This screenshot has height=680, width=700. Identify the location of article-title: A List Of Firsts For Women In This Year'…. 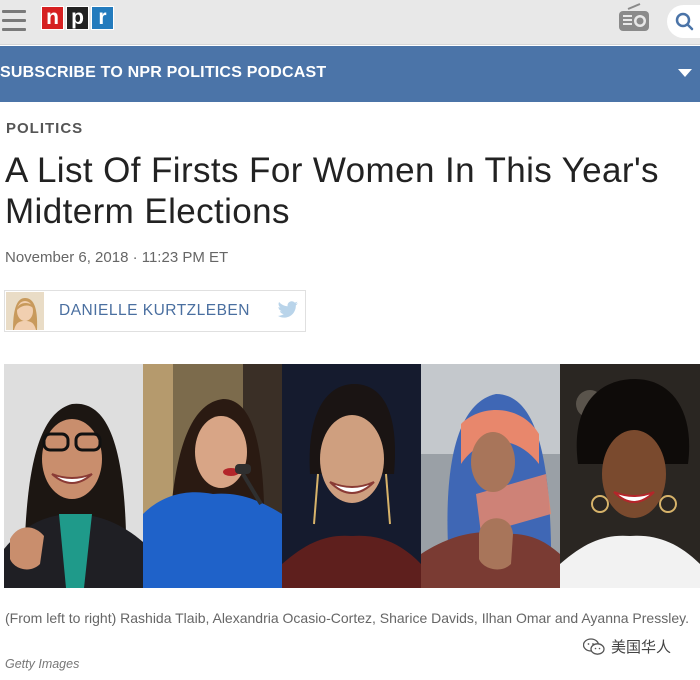
(332, 191).